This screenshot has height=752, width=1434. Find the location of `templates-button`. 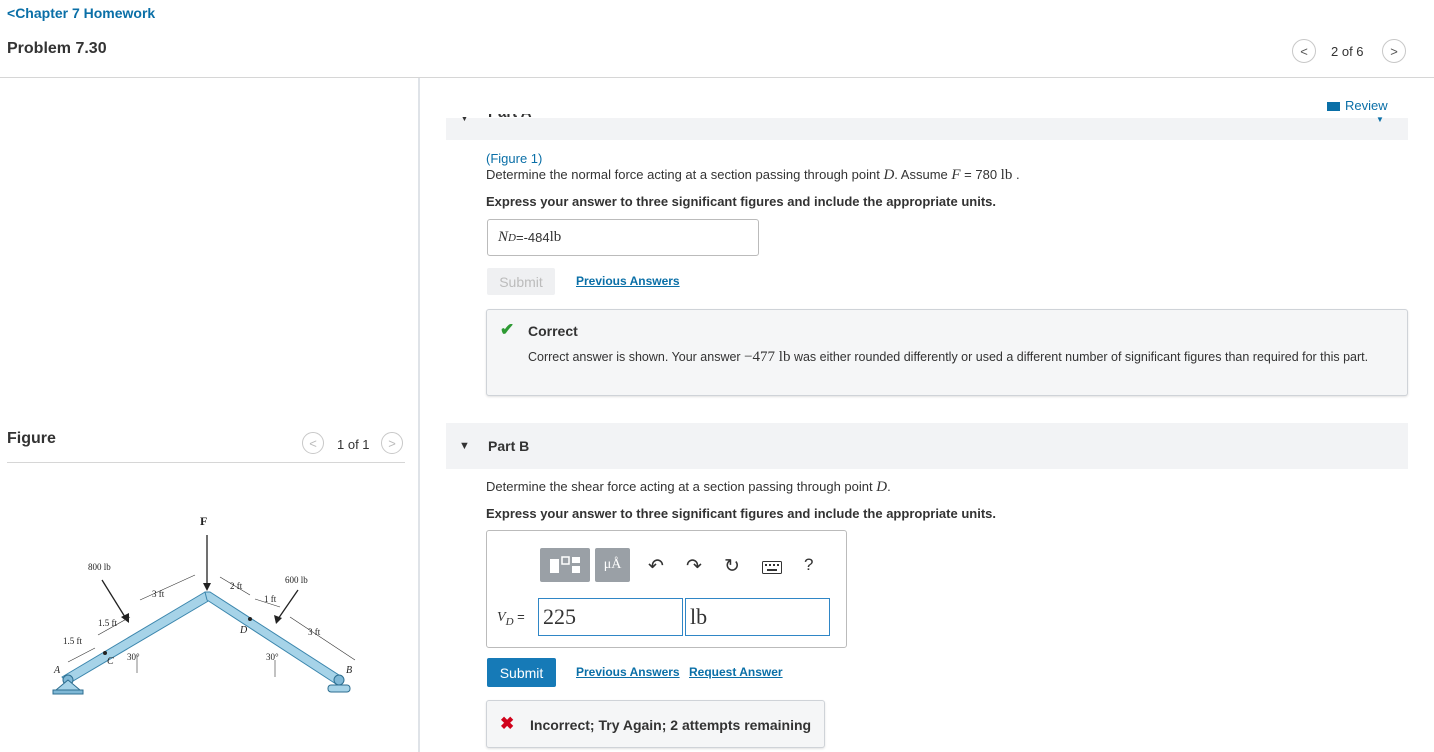

templates-button is located at coordinates (565, 565).